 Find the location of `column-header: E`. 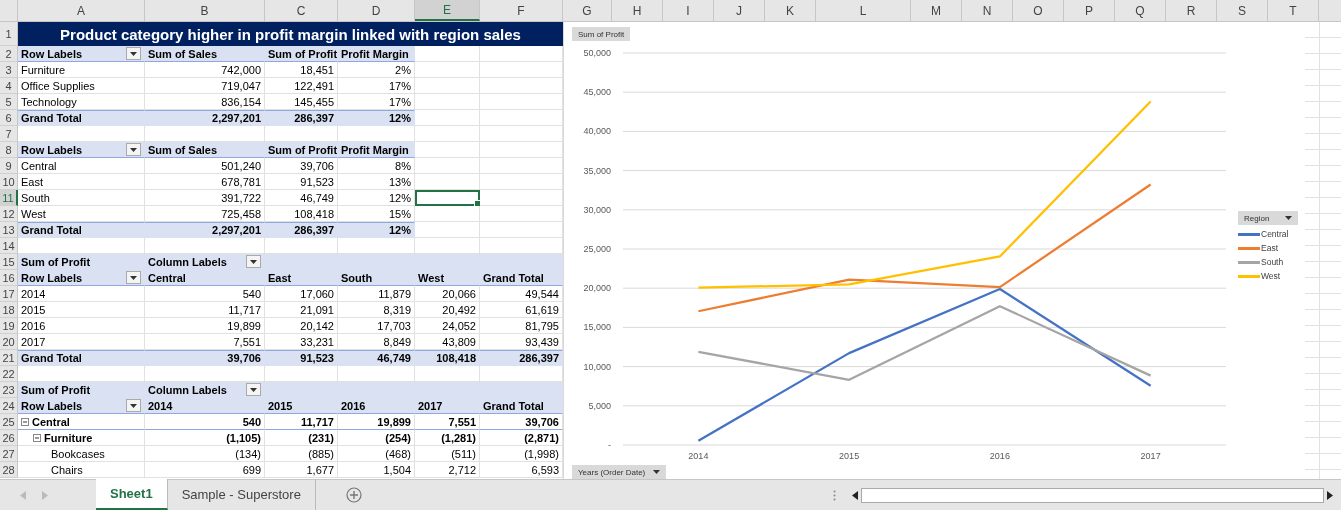

column-header: E is located at coordinates (447, 10).